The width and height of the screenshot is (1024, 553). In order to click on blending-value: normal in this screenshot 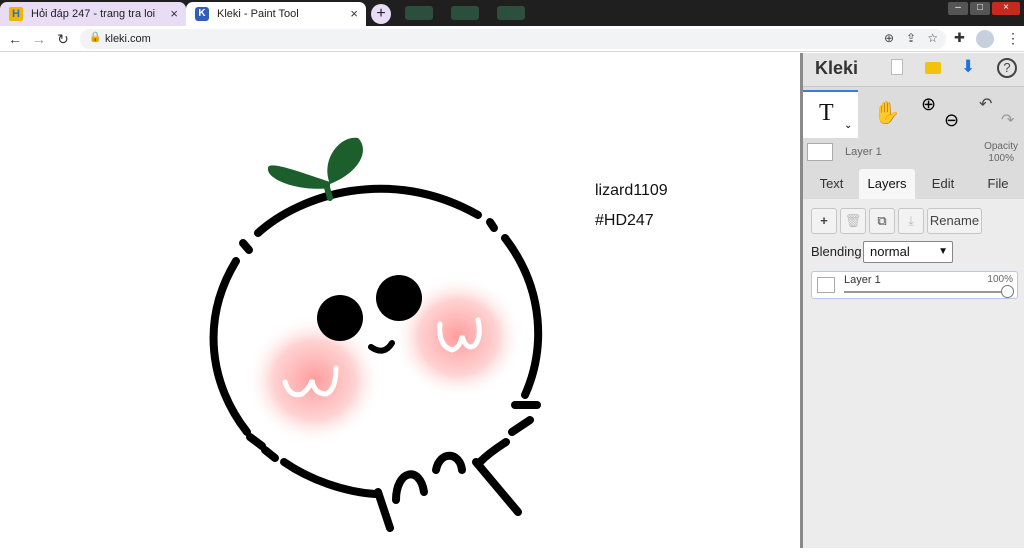, I will do `click(890, 251)`.